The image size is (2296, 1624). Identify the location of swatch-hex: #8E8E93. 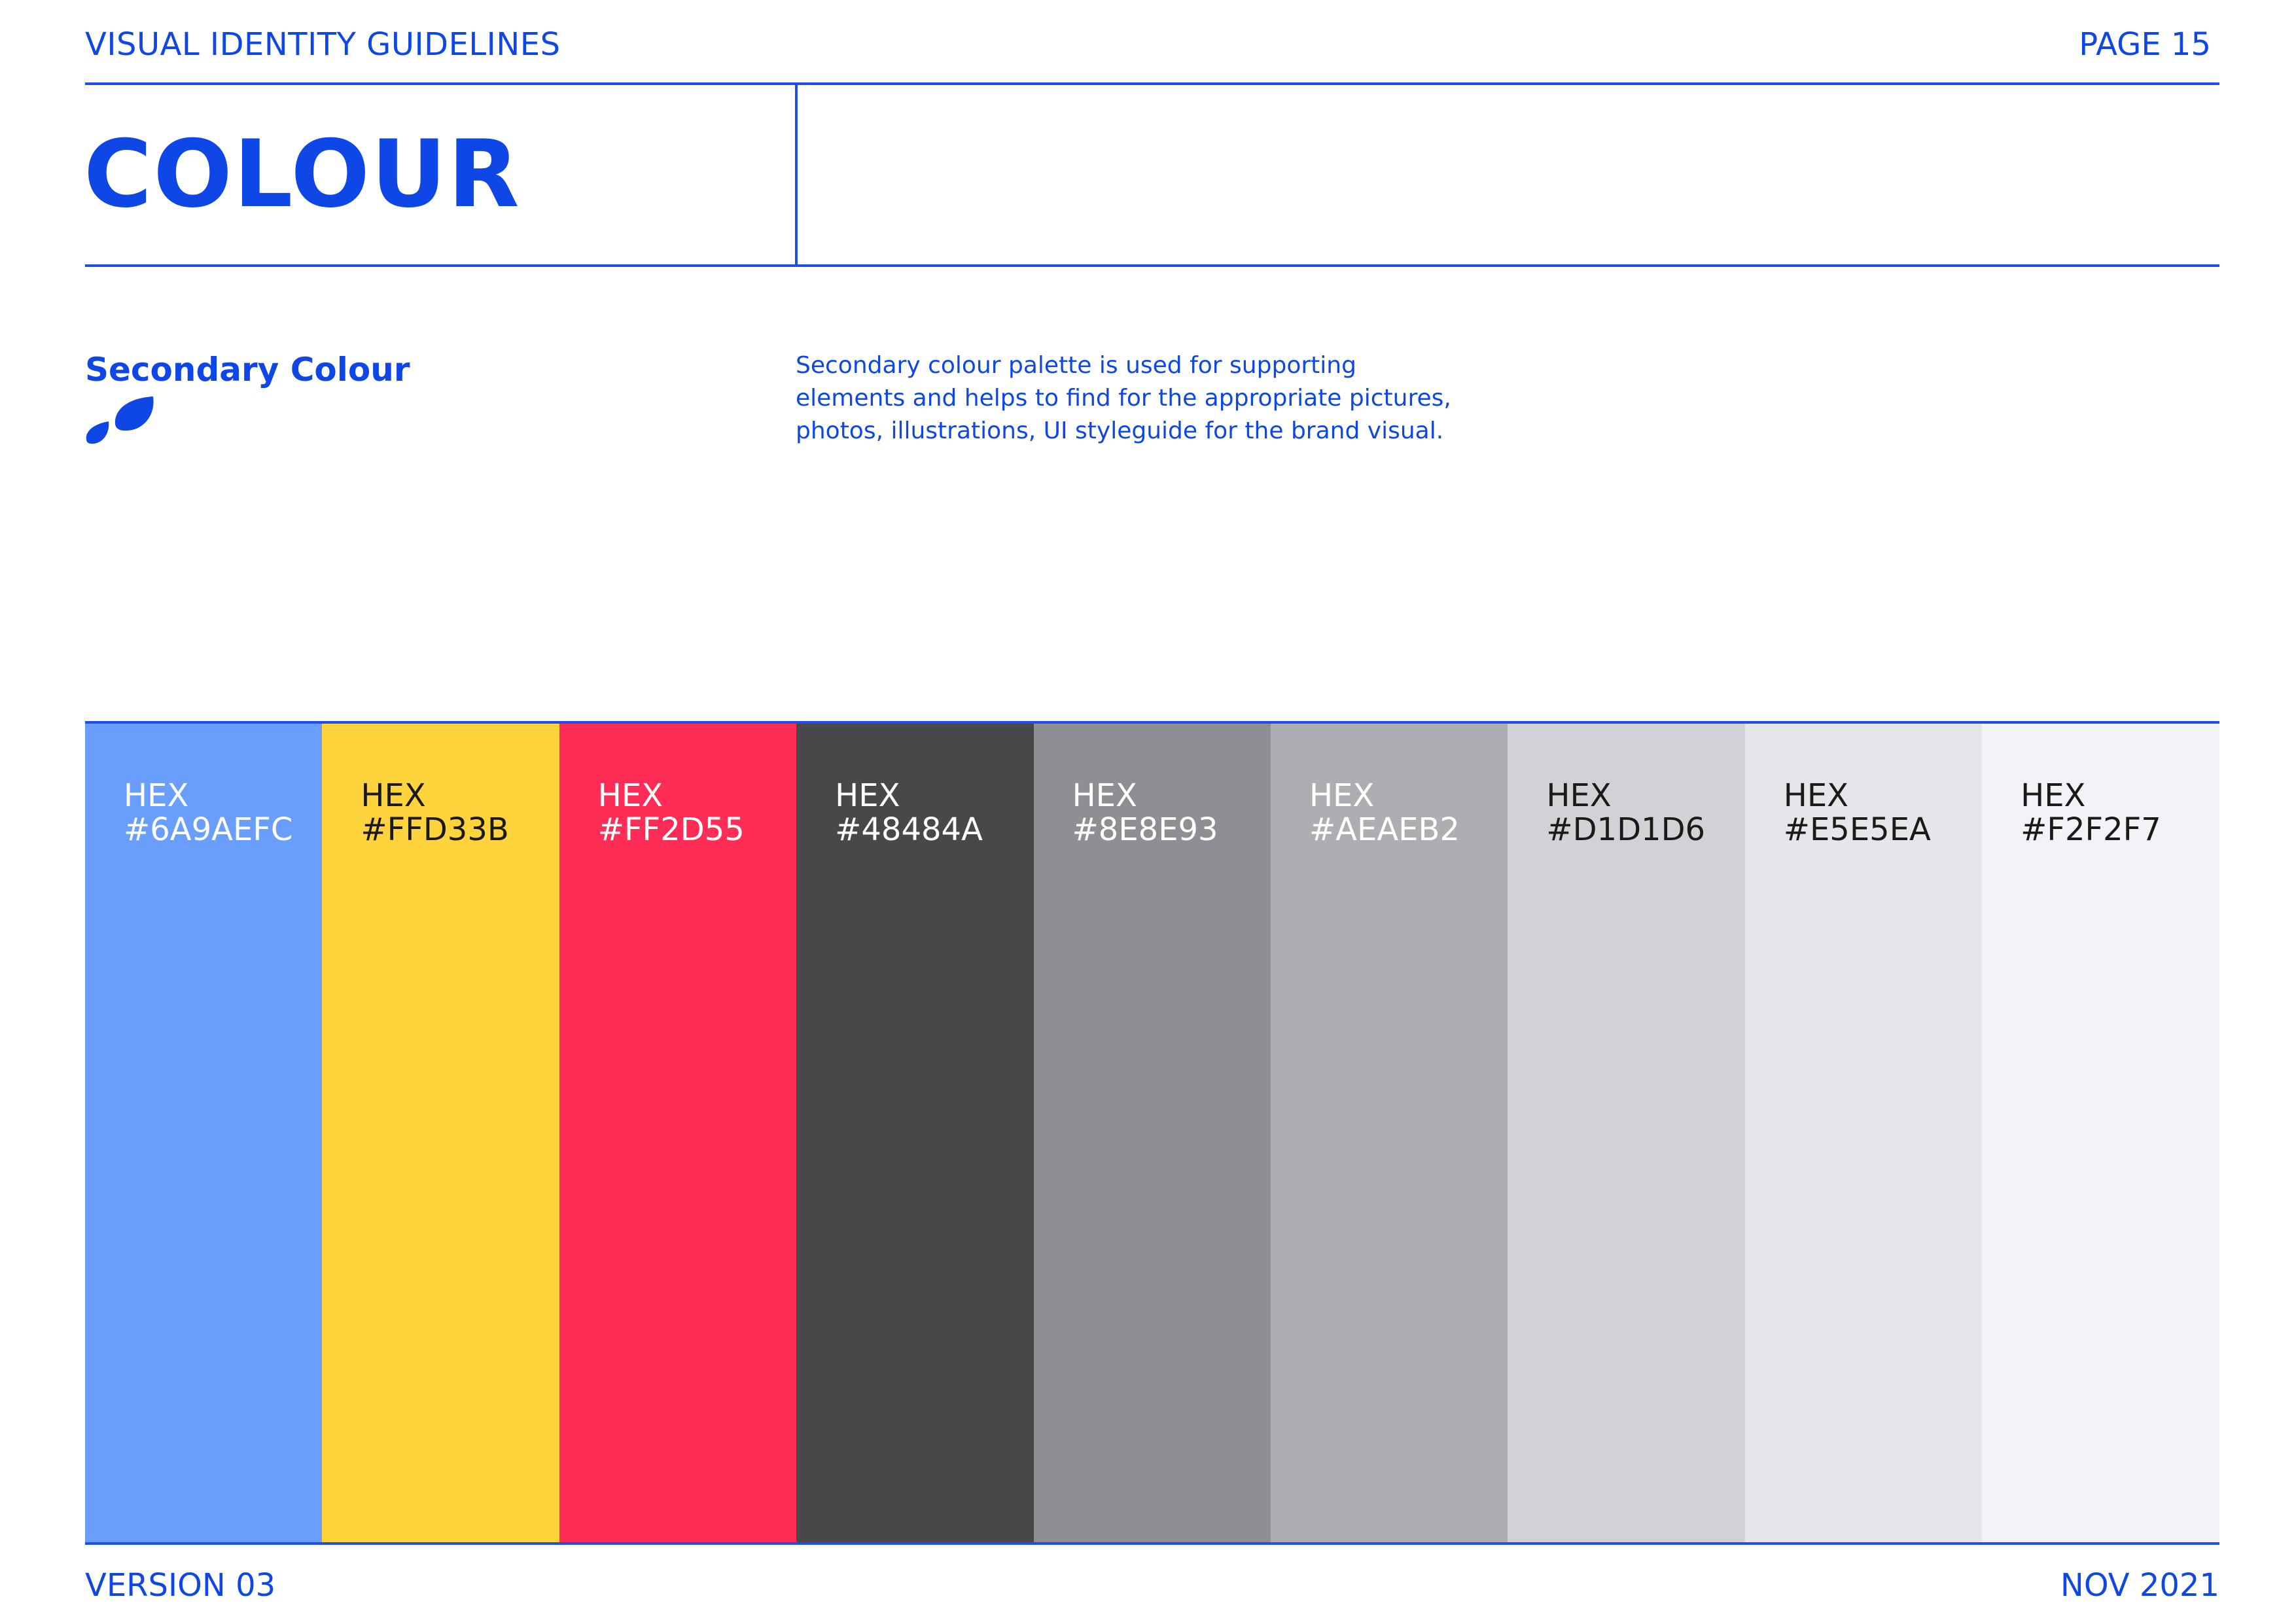
(1145, 829).